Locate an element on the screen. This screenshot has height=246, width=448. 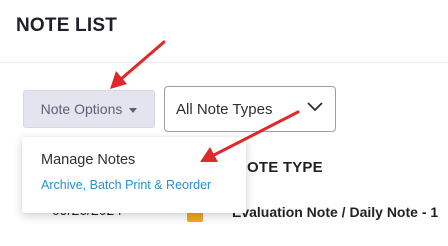
menu-item-manage-notes: Manage Notes is located at coordinates (88, 160).